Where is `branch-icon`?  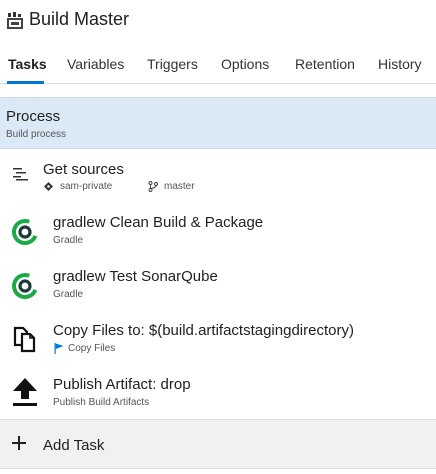 branch-icon is located at coordinates (153, 186).